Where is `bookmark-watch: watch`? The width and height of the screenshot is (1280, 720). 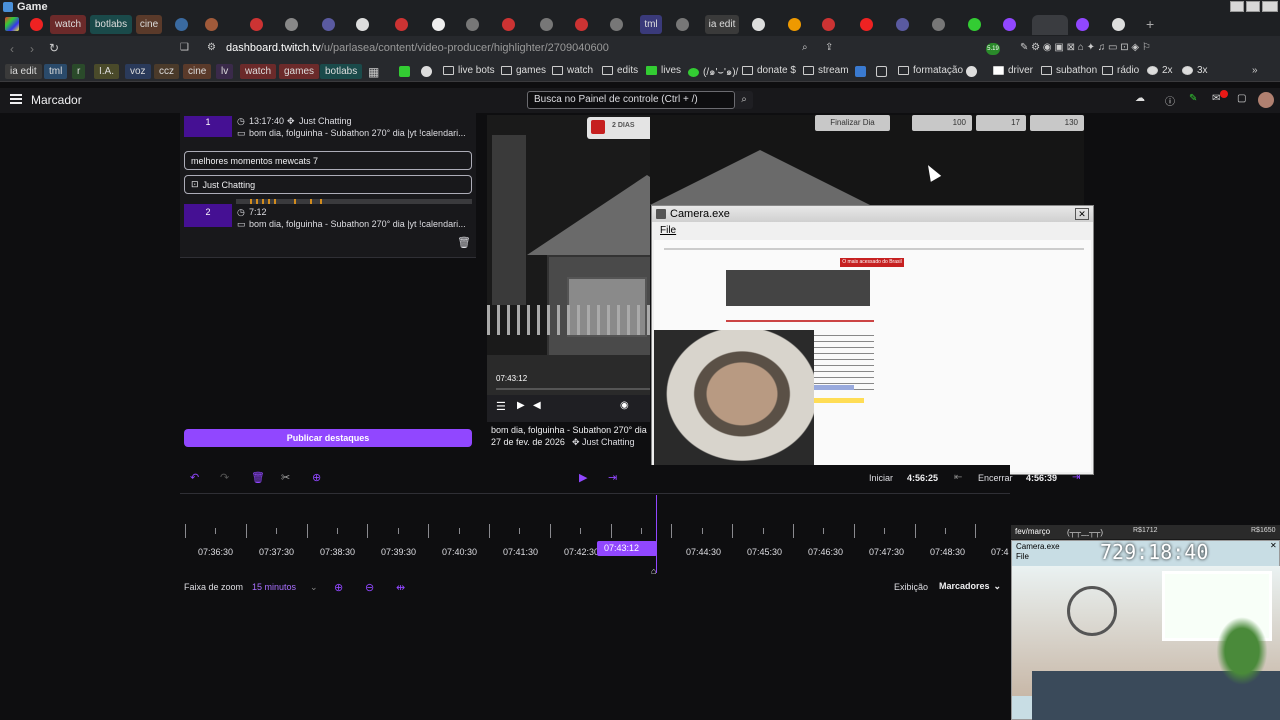
bookmark-watch: watch is located at coordinates (258, 71).